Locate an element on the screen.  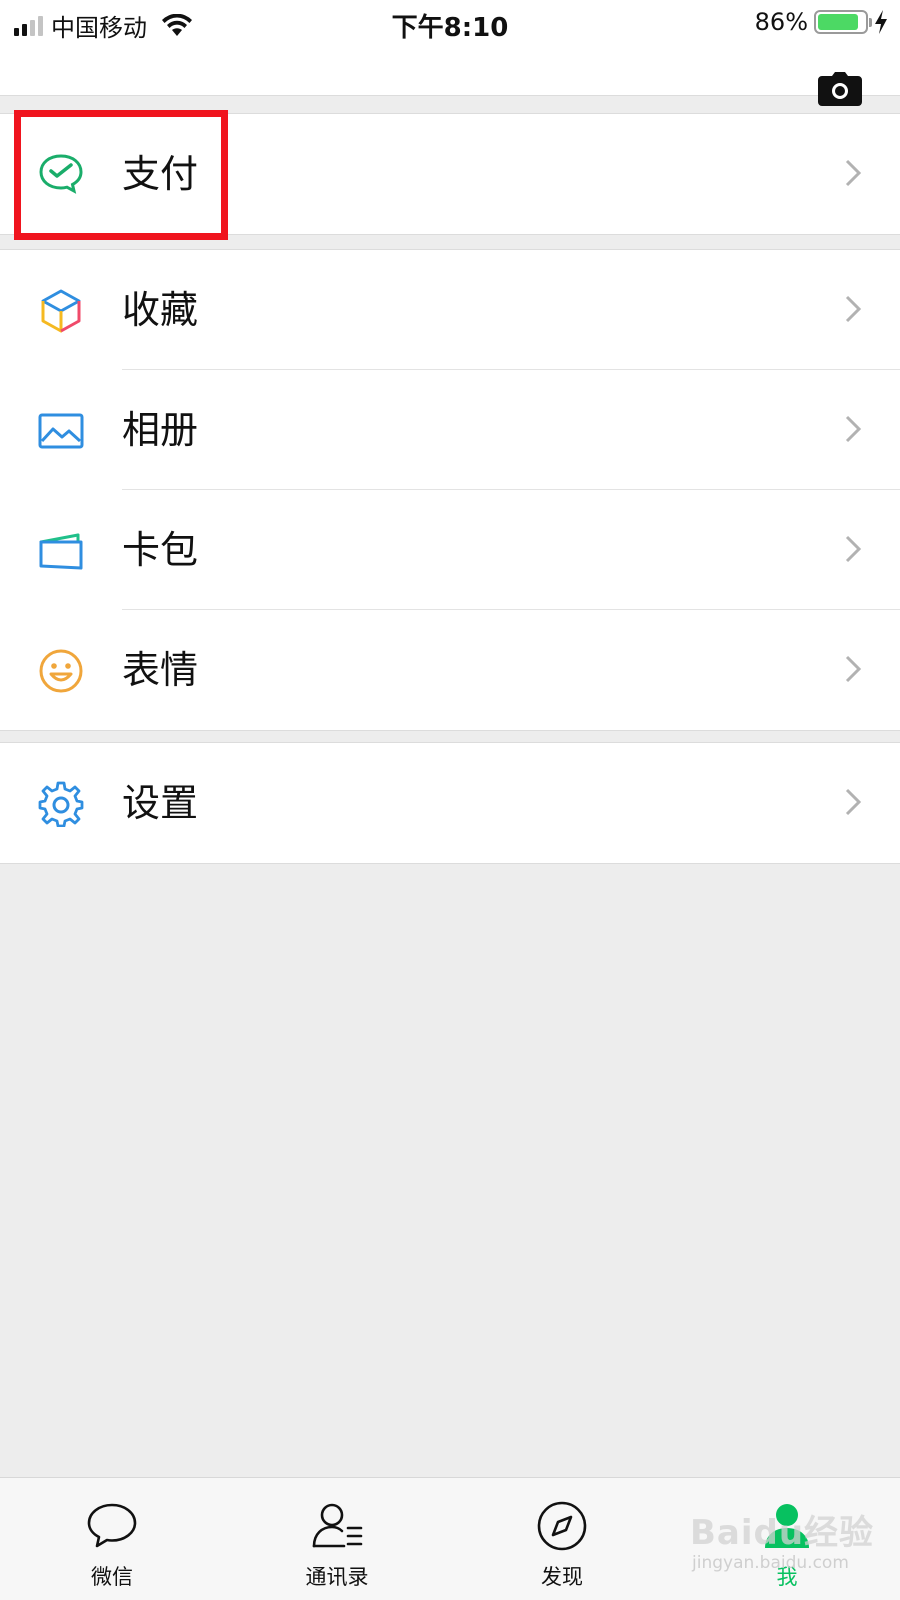
tab-label: 发现 is located at coordinates (562, 1577).